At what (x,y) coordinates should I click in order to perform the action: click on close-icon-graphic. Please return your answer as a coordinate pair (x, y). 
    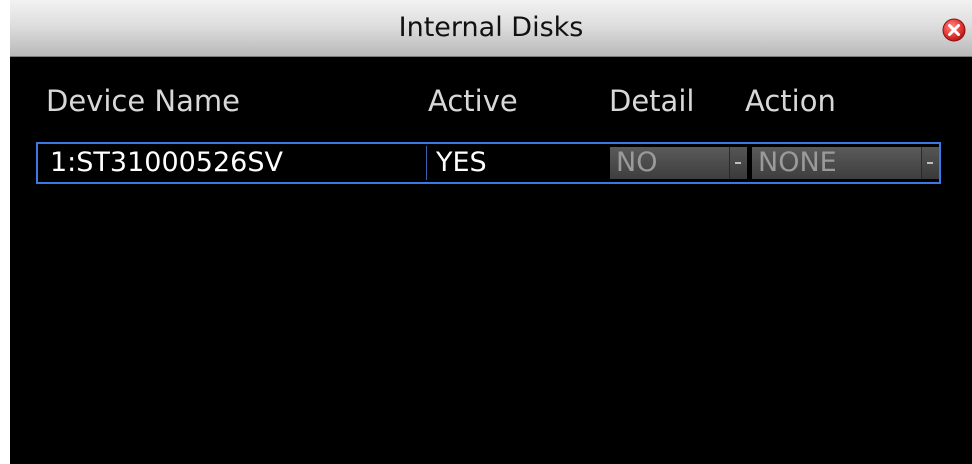
    Looking at the image, I should click on (954, 30).